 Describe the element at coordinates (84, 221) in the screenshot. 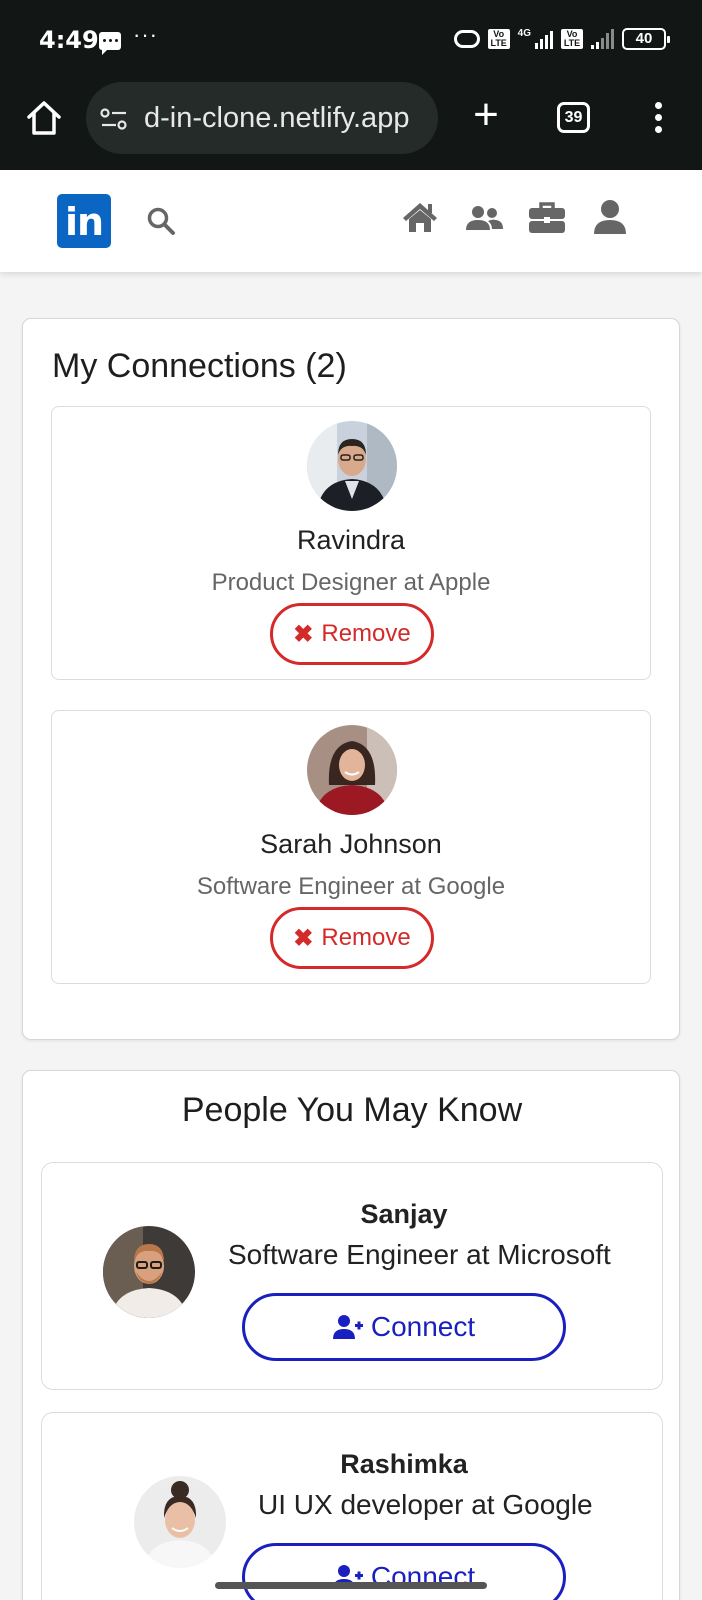

I see `linkedin-logo: in` at that location.